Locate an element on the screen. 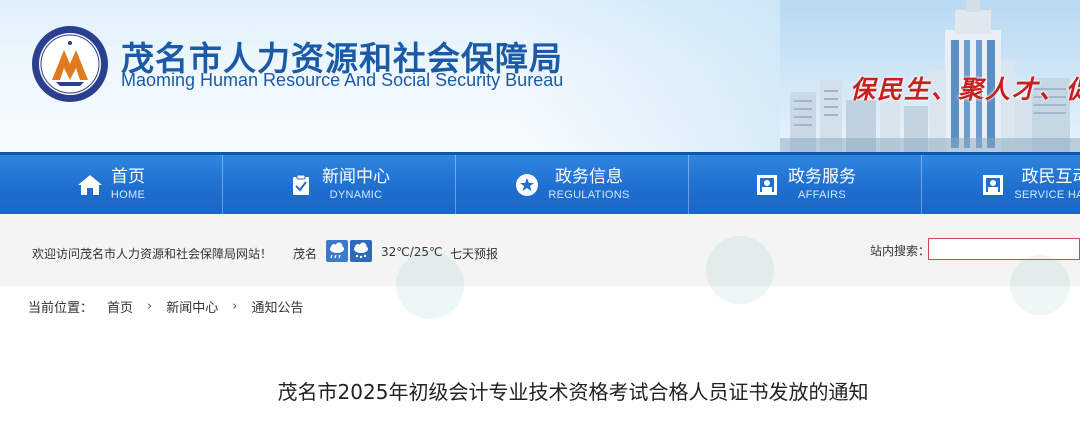  nav-label: 政务信息 is located at coordinates (589, 176).